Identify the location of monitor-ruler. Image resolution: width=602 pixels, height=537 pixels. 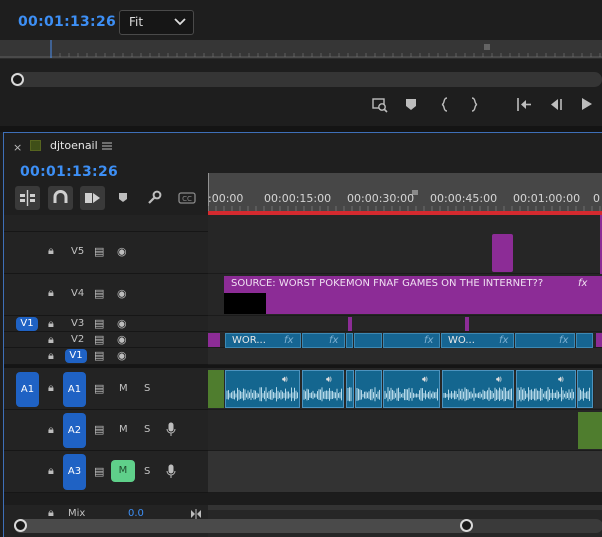
(301, 49).